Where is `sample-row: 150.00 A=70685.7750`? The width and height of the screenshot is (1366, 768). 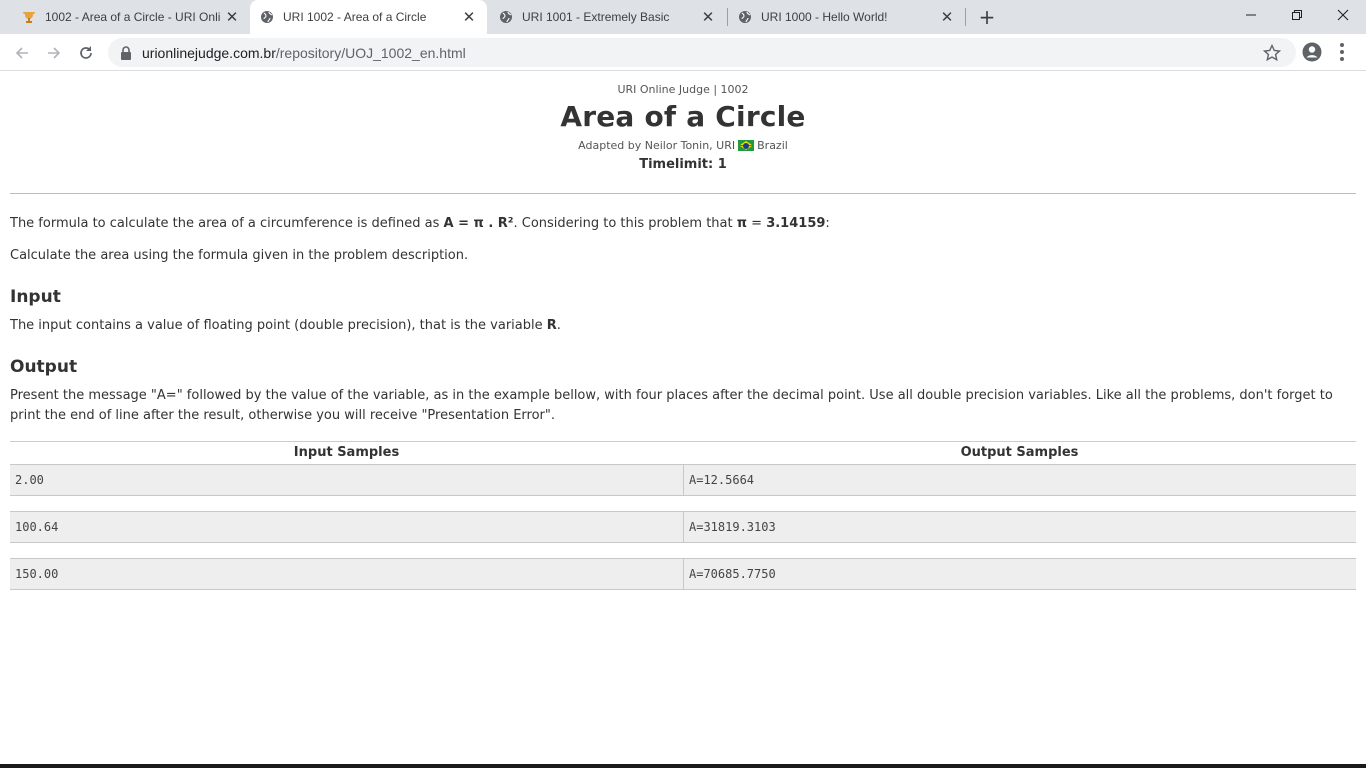
sample-row: 150.00 A=70685.7750 is located at coordinates (683, 574).